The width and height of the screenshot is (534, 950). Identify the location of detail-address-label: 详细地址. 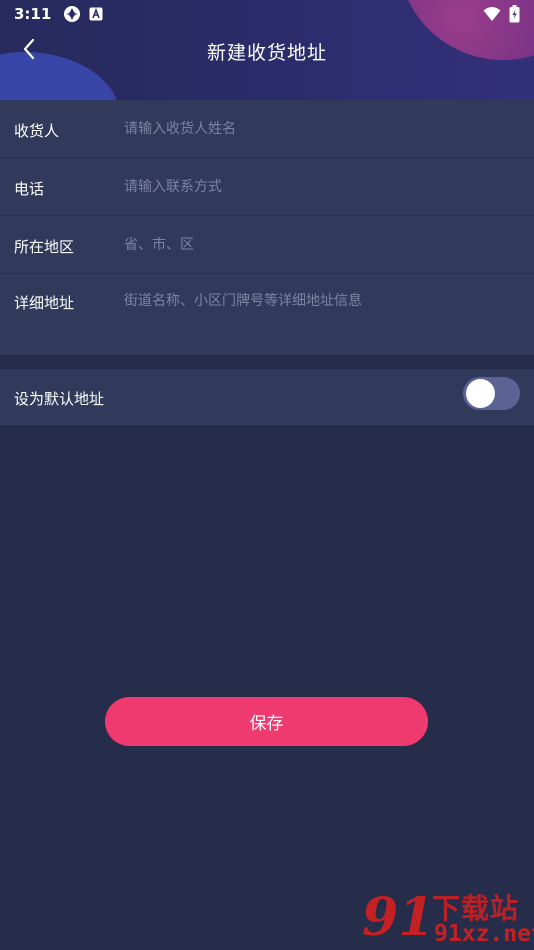
(44, 303).